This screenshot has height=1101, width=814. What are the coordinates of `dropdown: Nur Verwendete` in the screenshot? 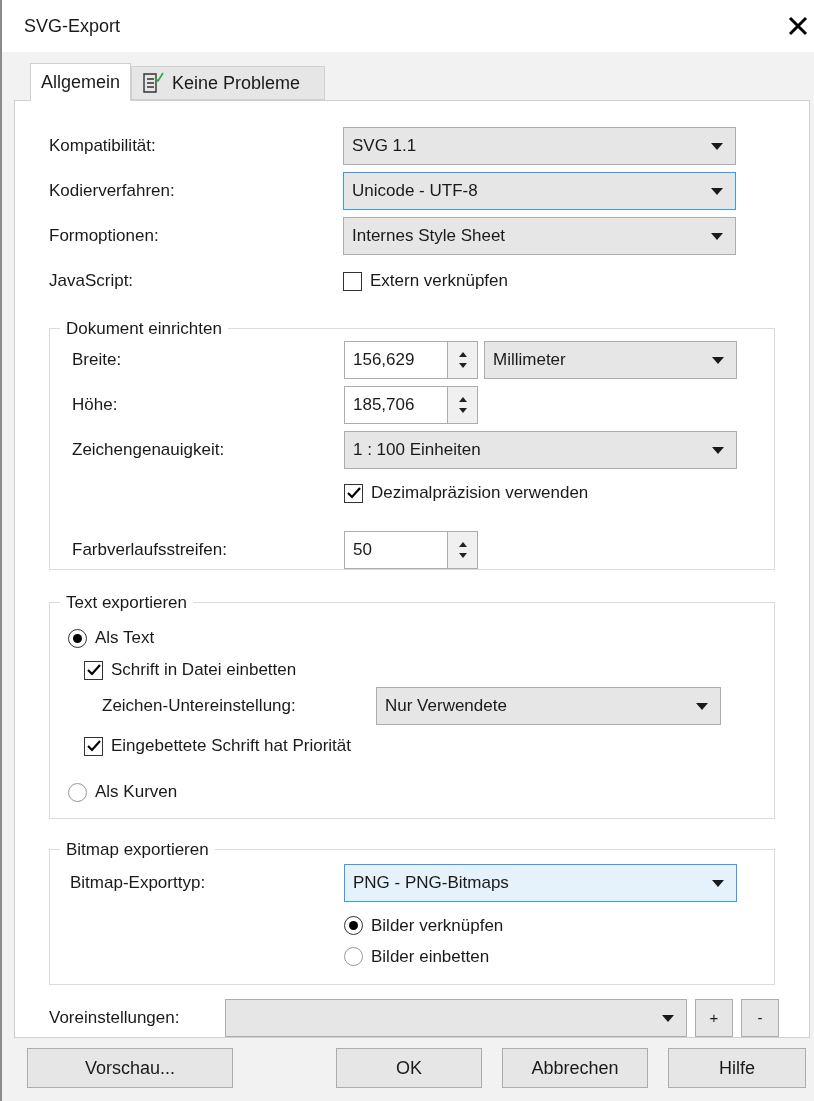 It's located at (548, 706).